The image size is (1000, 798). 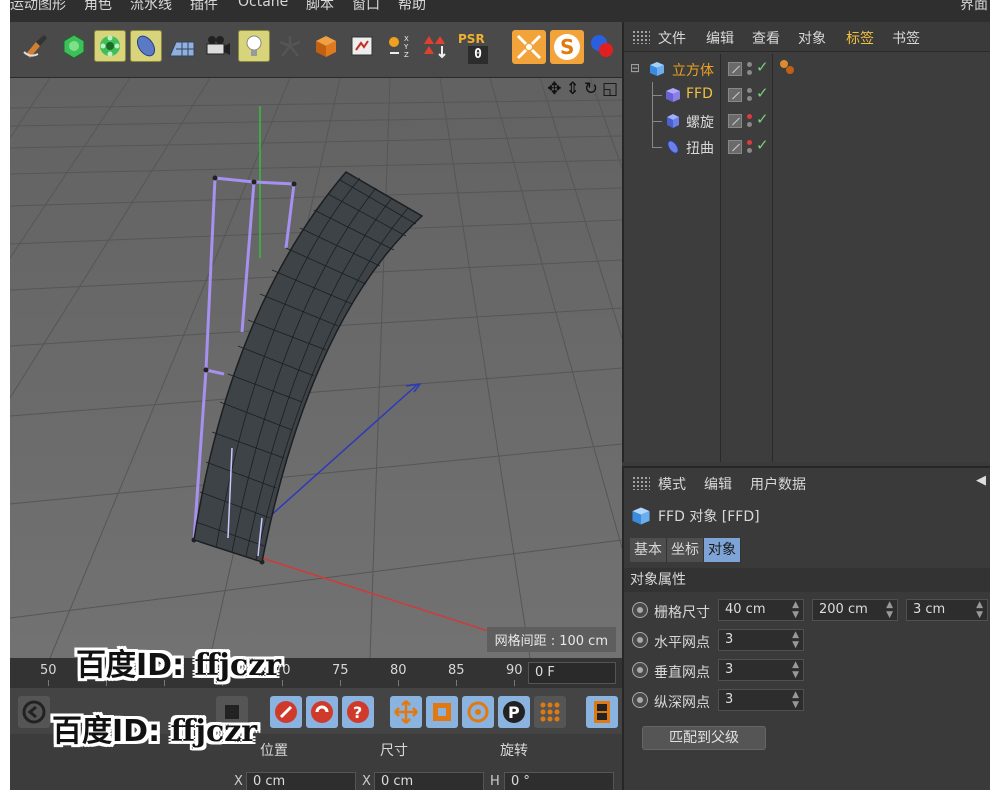 I want to click on svg-text: S, so click(x=567, y=47).